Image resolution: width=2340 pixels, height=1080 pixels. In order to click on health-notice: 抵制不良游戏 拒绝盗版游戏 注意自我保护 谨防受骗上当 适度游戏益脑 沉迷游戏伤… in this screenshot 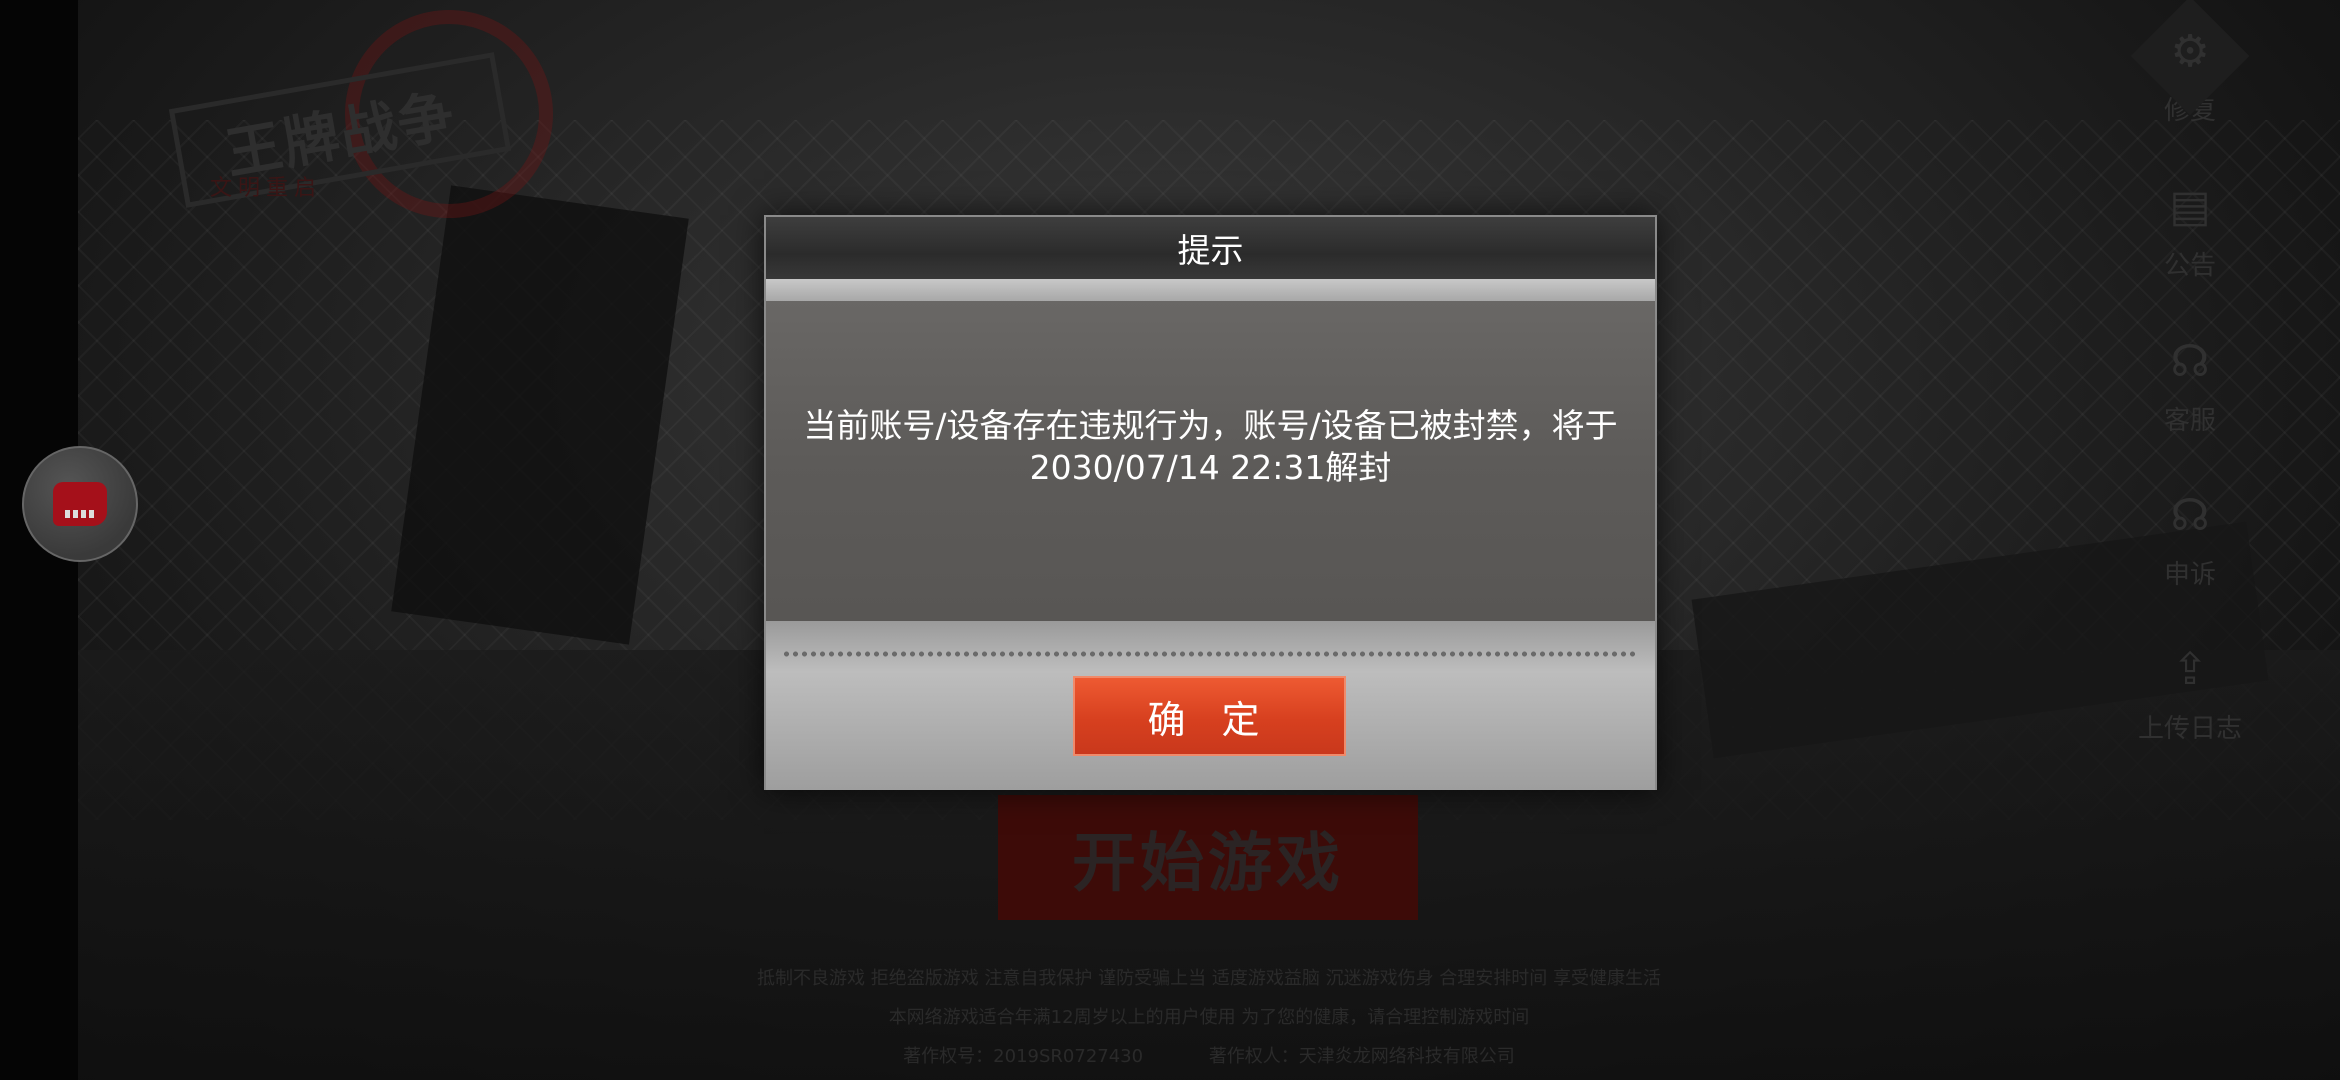, I will do `click(1209, 978)`.